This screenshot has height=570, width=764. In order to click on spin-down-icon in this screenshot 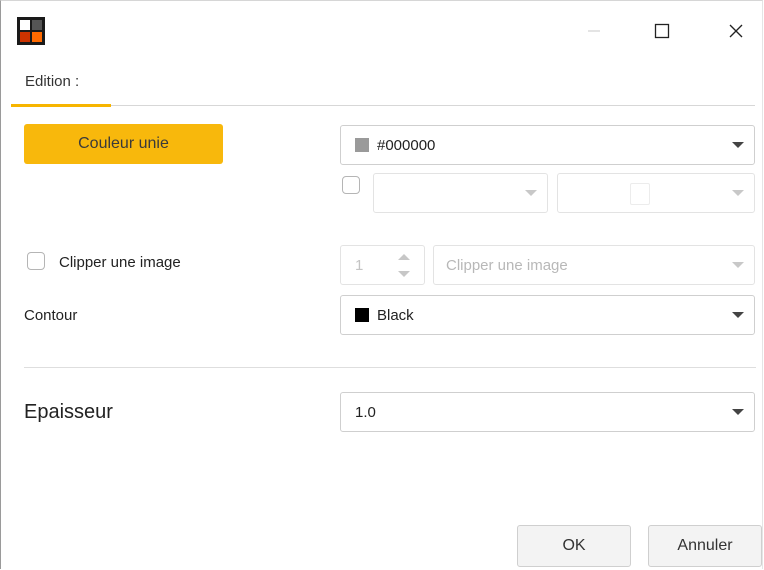, I will do `click(404, 274)`.